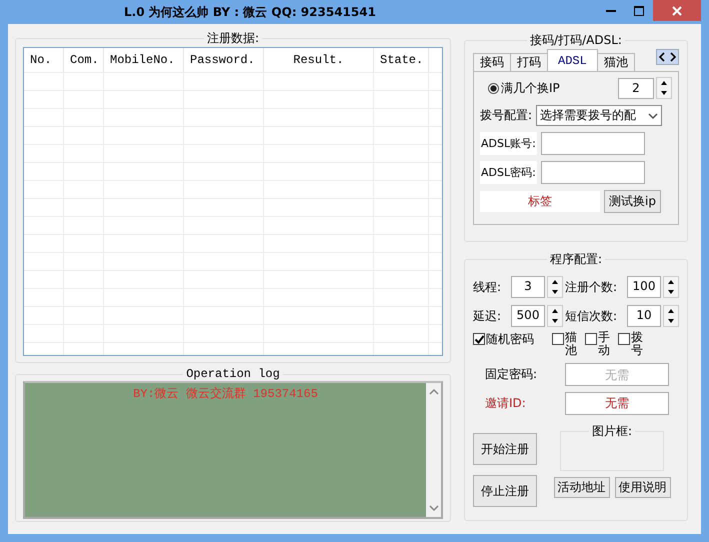 This screenshot has height=542, width=709. Describe the element at coordinates (637, 344) in the screenshot. I see `checkbox-label: 拨号` at that location.